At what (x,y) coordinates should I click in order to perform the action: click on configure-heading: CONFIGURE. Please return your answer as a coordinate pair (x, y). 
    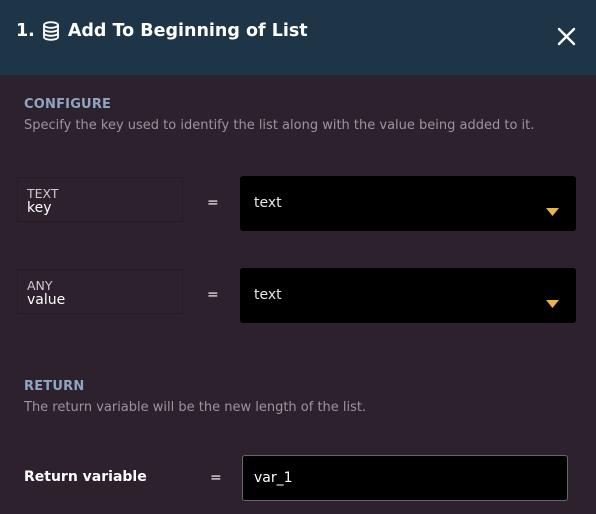
    Looking at the image, I should click on (68, 104).